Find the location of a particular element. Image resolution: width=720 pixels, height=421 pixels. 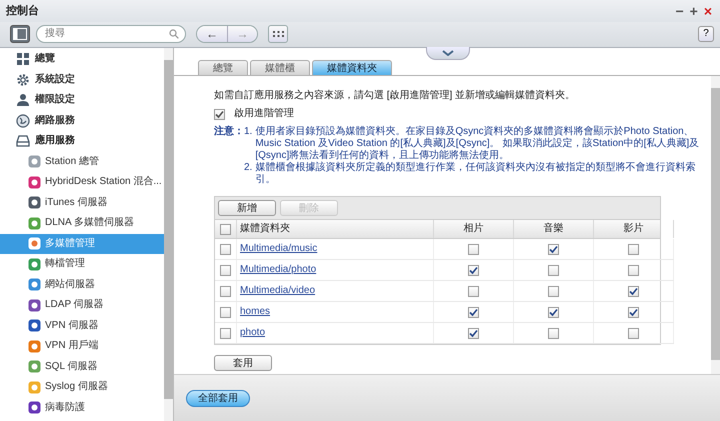

sidebar-item: 系統設定 is located at coordinates (82, 80).